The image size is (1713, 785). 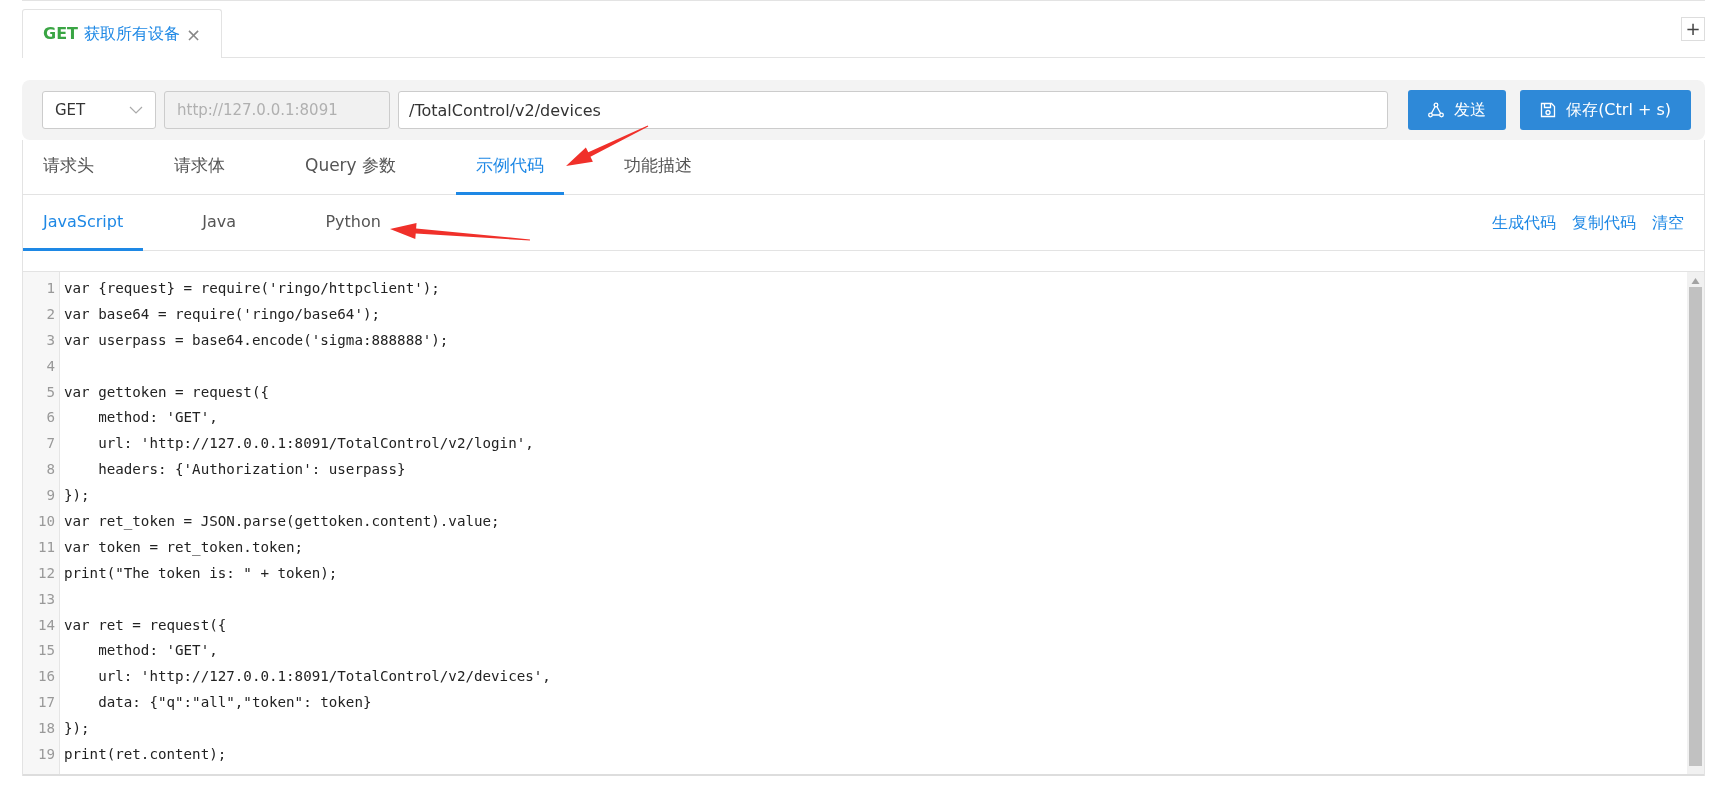 What do you see at coordinates (46, 729) in the screenshot?
I see `line-number: 18` at bounding box center [46, 729].